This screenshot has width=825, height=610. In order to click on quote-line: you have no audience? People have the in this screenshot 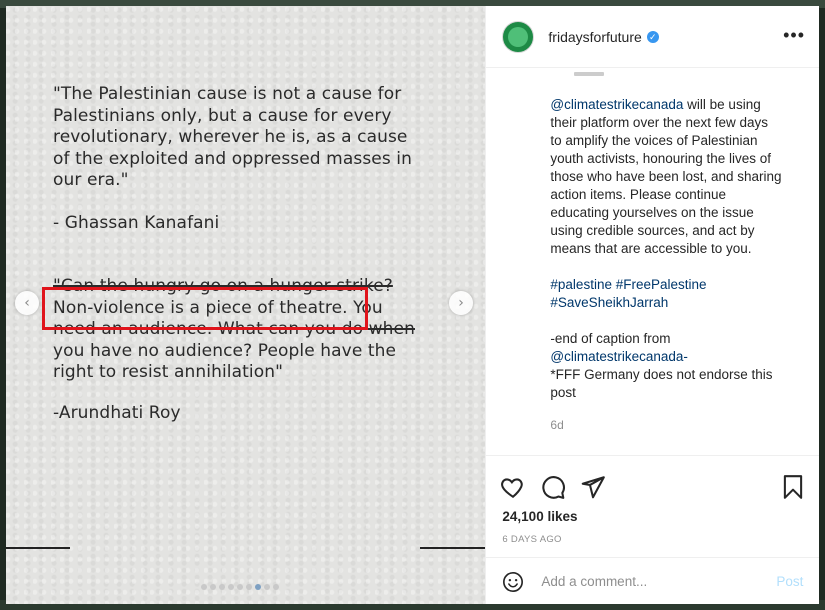, I will do `click(225, 350)`.